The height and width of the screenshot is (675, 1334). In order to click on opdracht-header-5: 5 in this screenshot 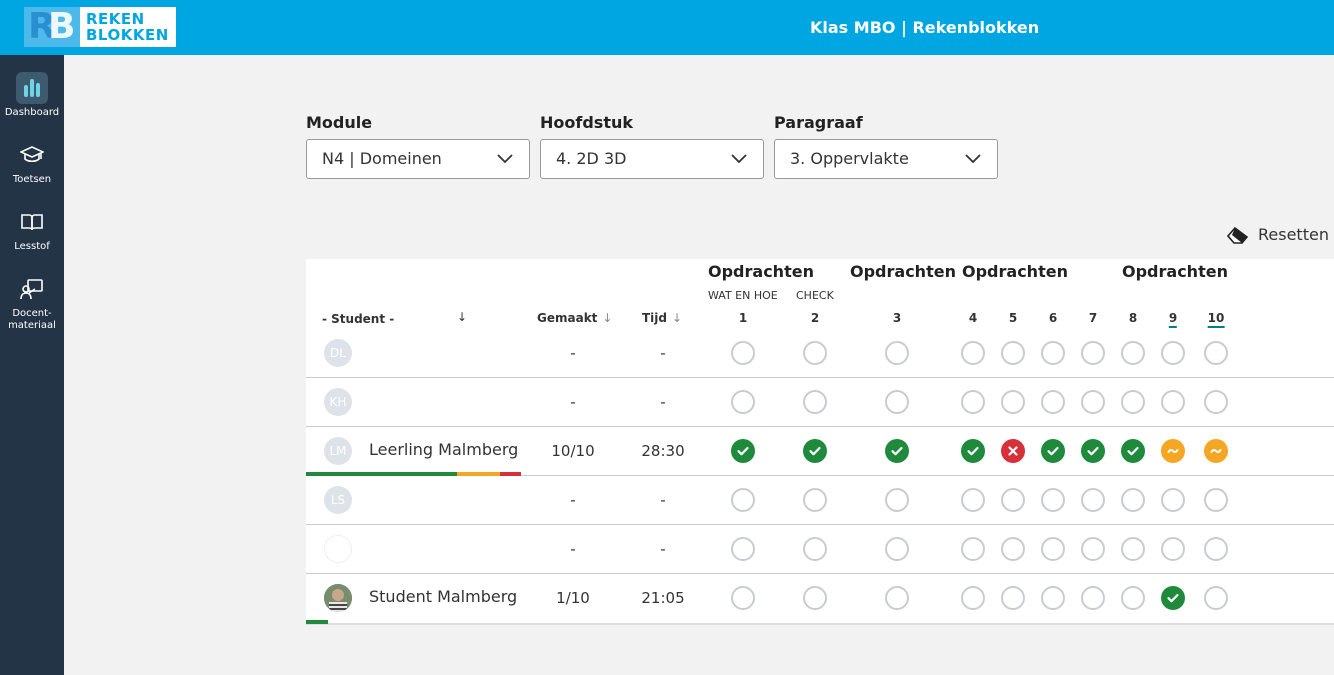, I will do `click(1013, 318)`.